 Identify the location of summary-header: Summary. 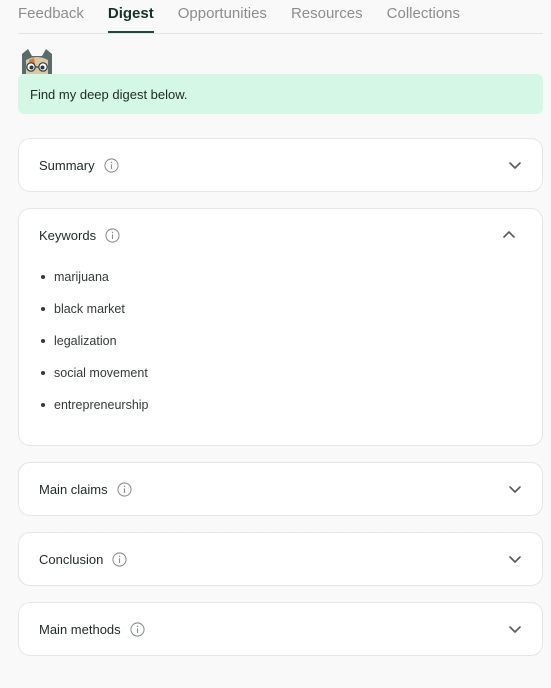
(280, 165).